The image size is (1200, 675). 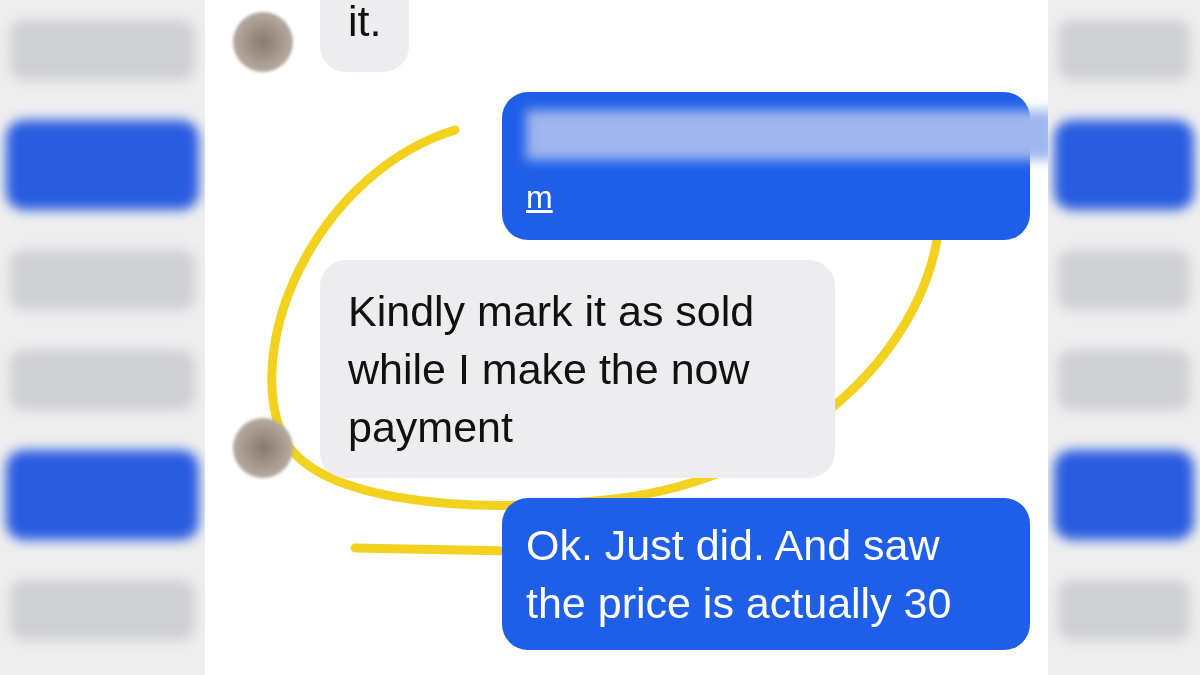 I want to click on message-bubble: it., so click(x=365, y=36).